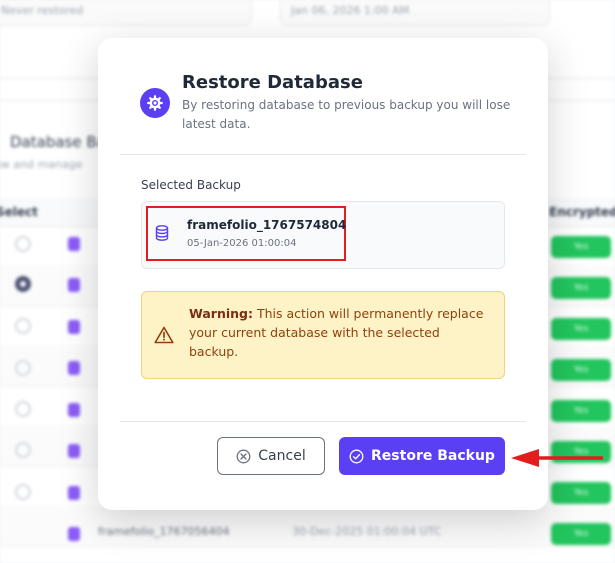 The image size is (615, 563). Describe the element at coordinates (350, 10) in the screenshot. I see `next-backup-value: Jan 06, 2026 1:00 AM` at that location.